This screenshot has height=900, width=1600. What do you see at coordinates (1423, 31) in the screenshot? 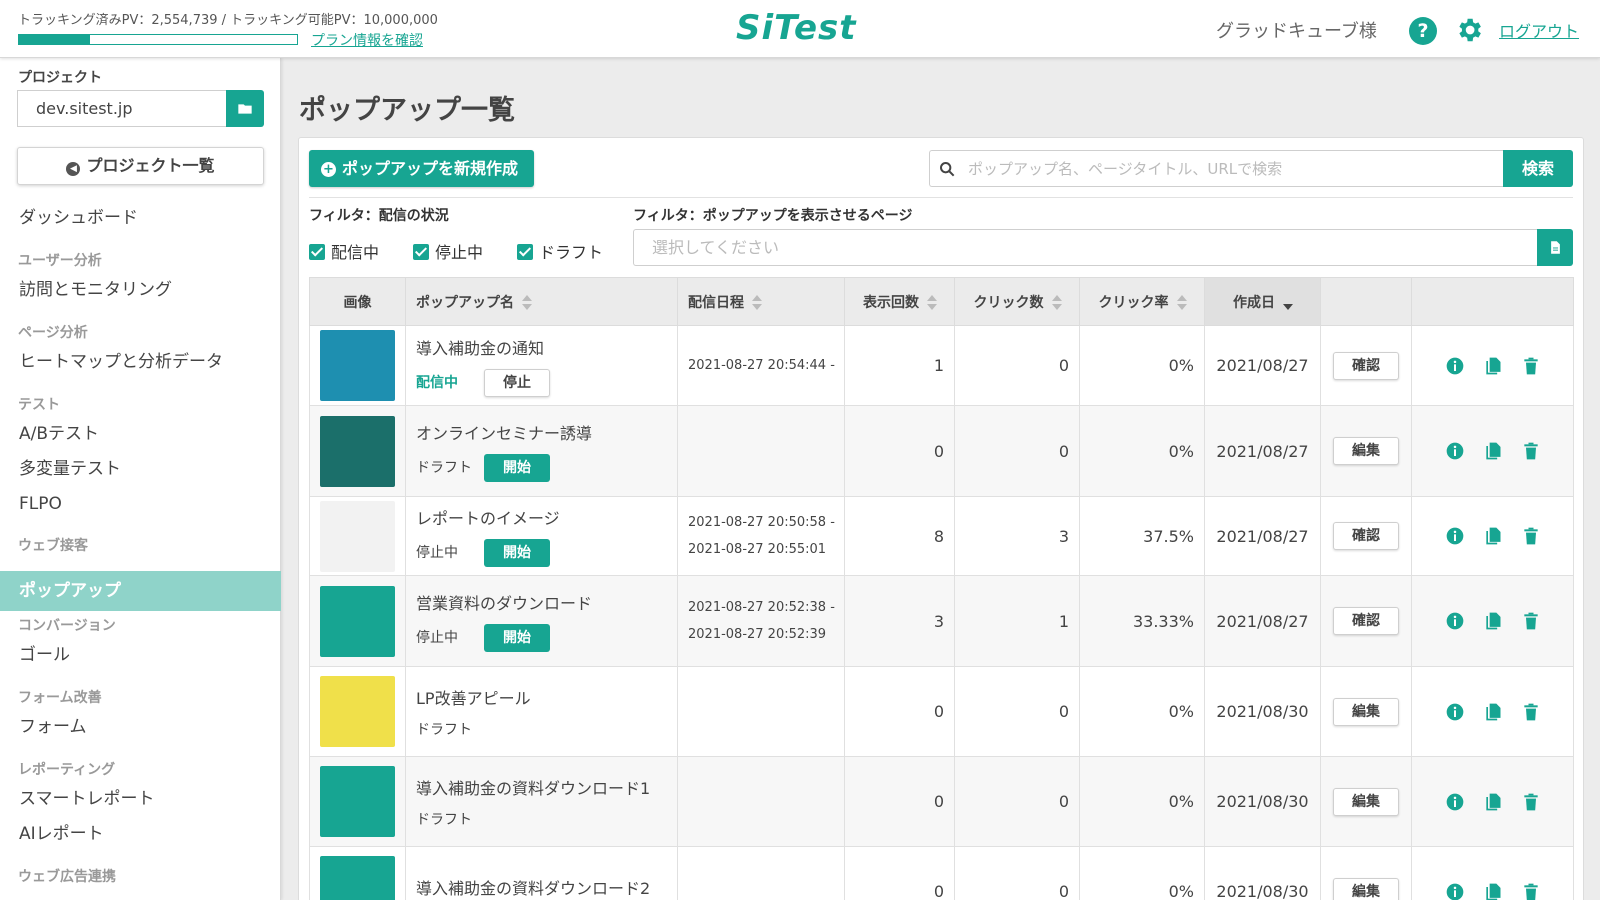
I see `help-icon: ?` at bounding box center [1423, 31].